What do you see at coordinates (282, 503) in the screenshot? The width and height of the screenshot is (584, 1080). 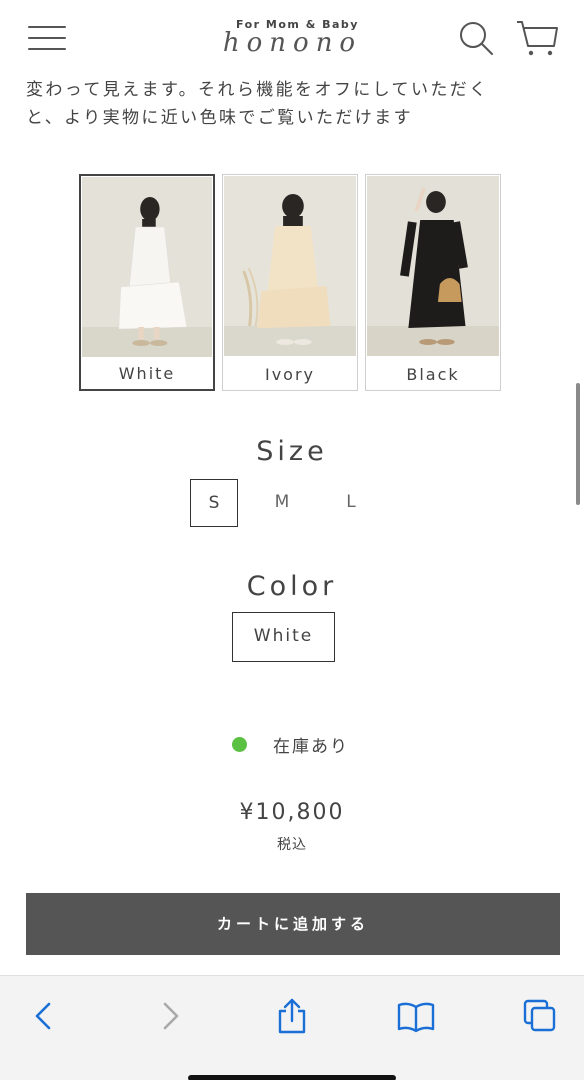 I see `size-option-m: M` at bounding box center [282, 503].